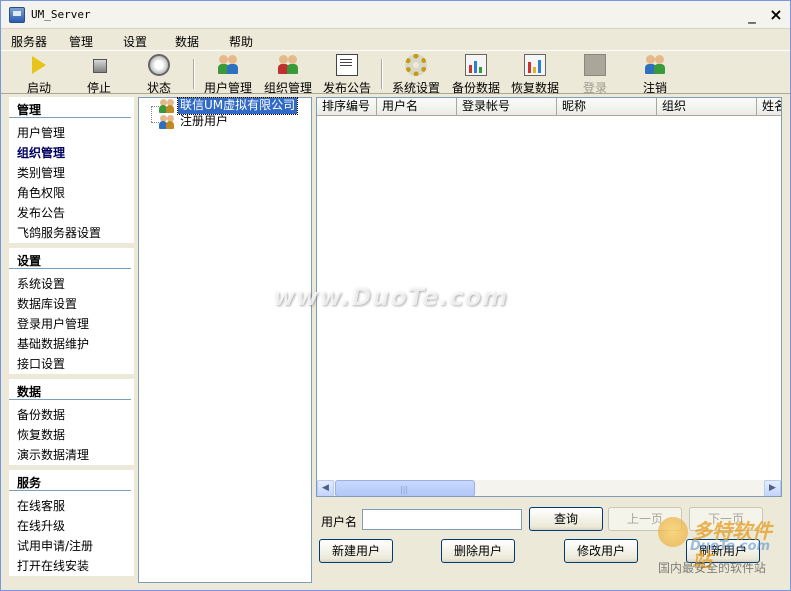  I want to click on organization-icon, so click(288, 65).